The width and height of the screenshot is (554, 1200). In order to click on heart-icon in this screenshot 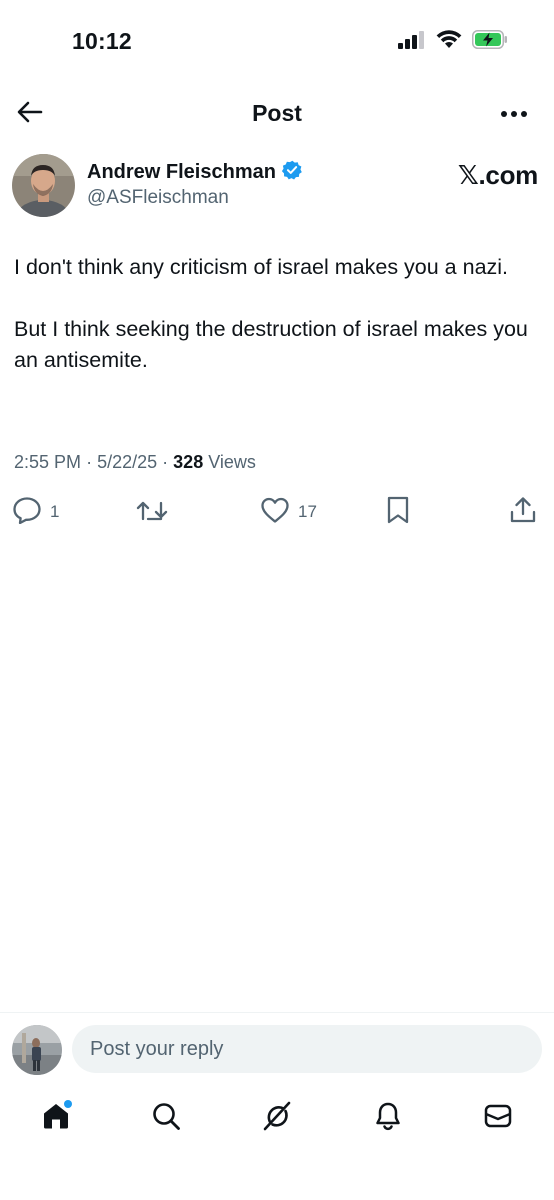, I will do `click(275, 512)`.